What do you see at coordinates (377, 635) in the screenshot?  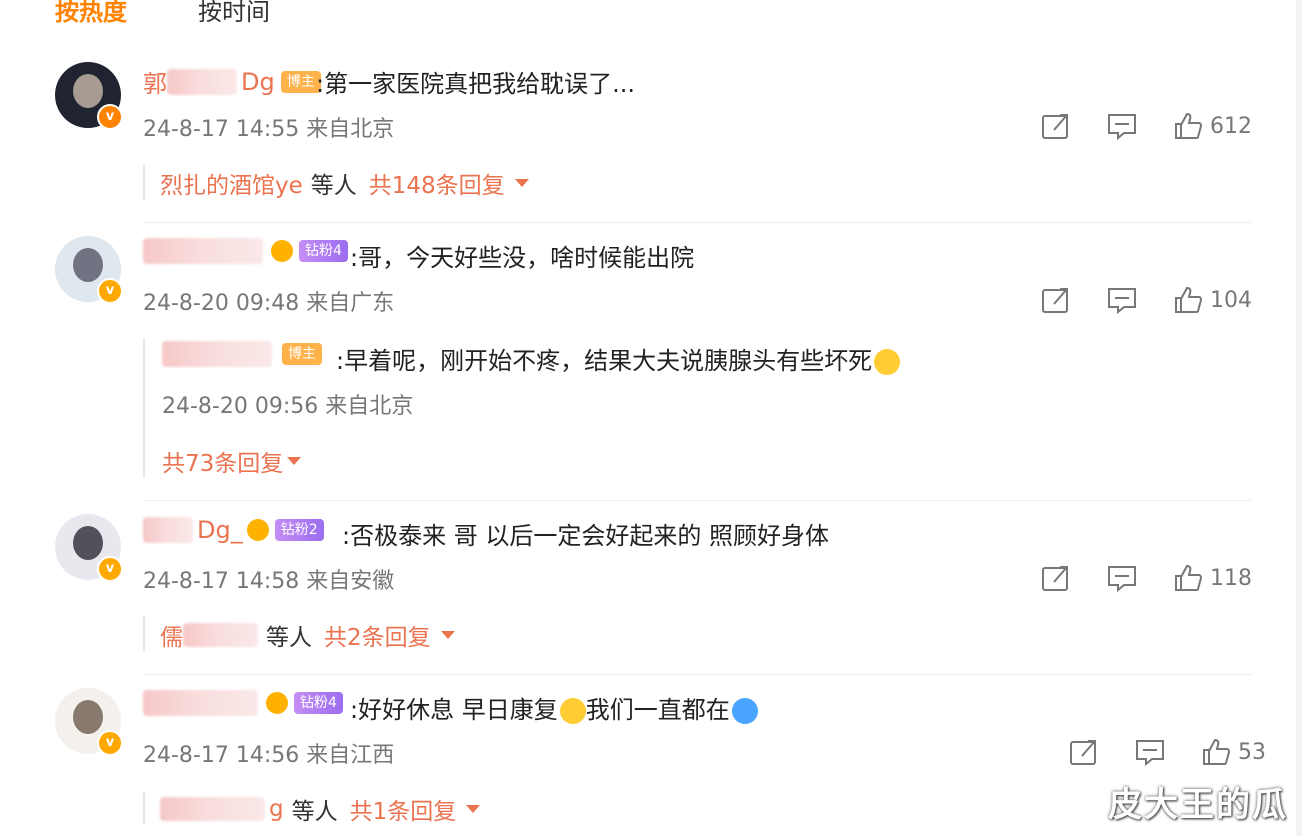 I see `reply-count: 共2条回复` at bounding box center [377, 635].